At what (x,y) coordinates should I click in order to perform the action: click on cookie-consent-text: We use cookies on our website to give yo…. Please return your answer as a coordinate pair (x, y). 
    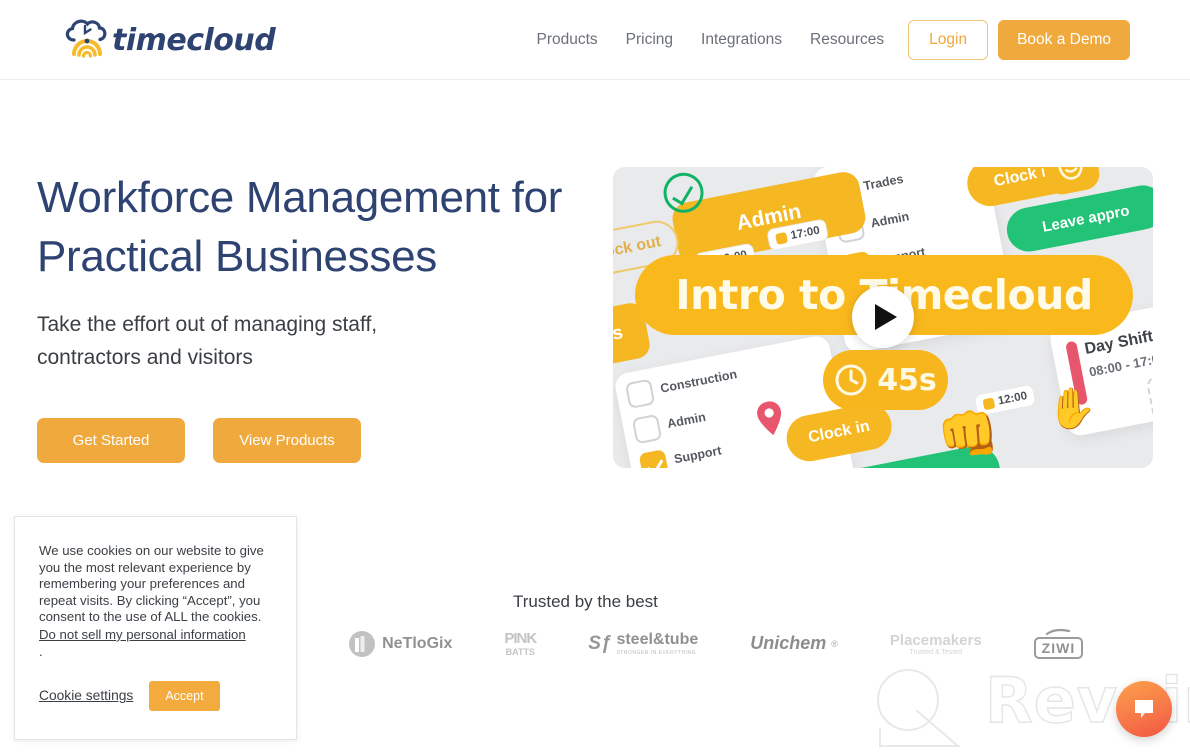
    Looking at the image, I should click on (151, 584).